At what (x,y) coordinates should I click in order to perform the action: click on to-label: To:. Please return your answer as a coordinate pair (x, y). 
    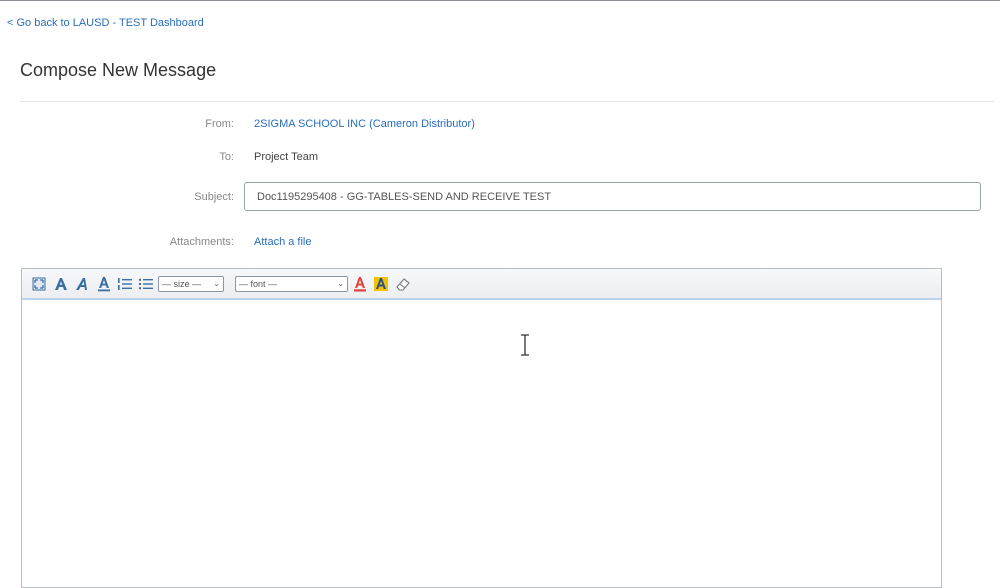
    Looking at the image, I should click on (226, 157).